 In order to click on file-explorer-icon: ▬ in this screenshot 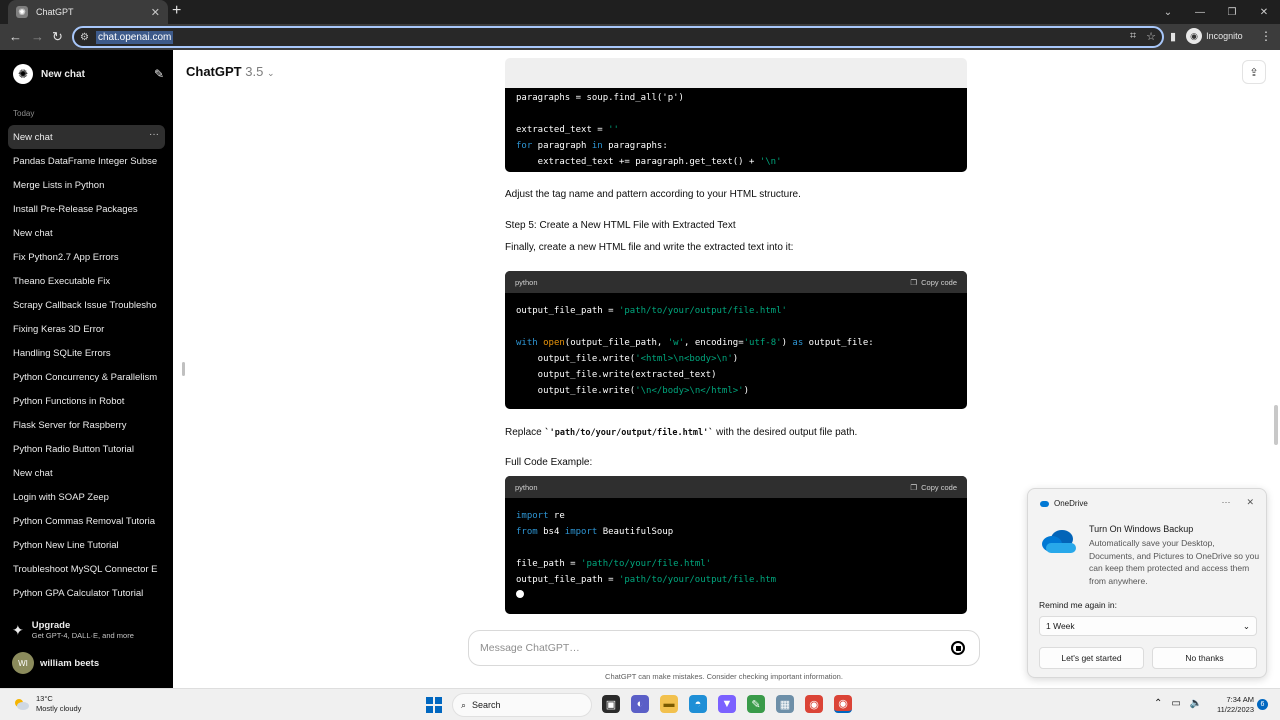, I will do `click(669, 704)`.